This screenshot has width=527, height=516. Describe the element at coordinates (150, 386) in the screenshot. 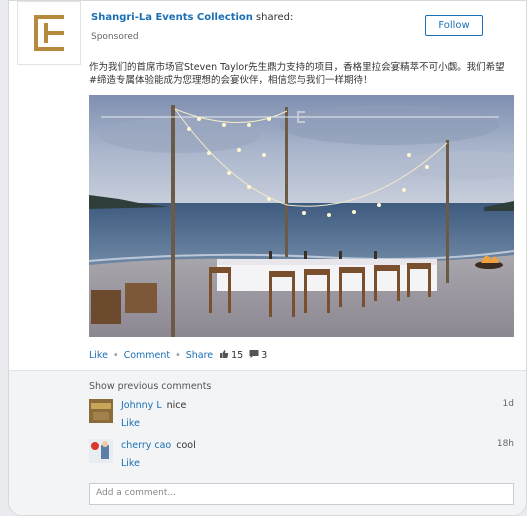

I see `show-previous-comments-link: Show previous comments` at that location.